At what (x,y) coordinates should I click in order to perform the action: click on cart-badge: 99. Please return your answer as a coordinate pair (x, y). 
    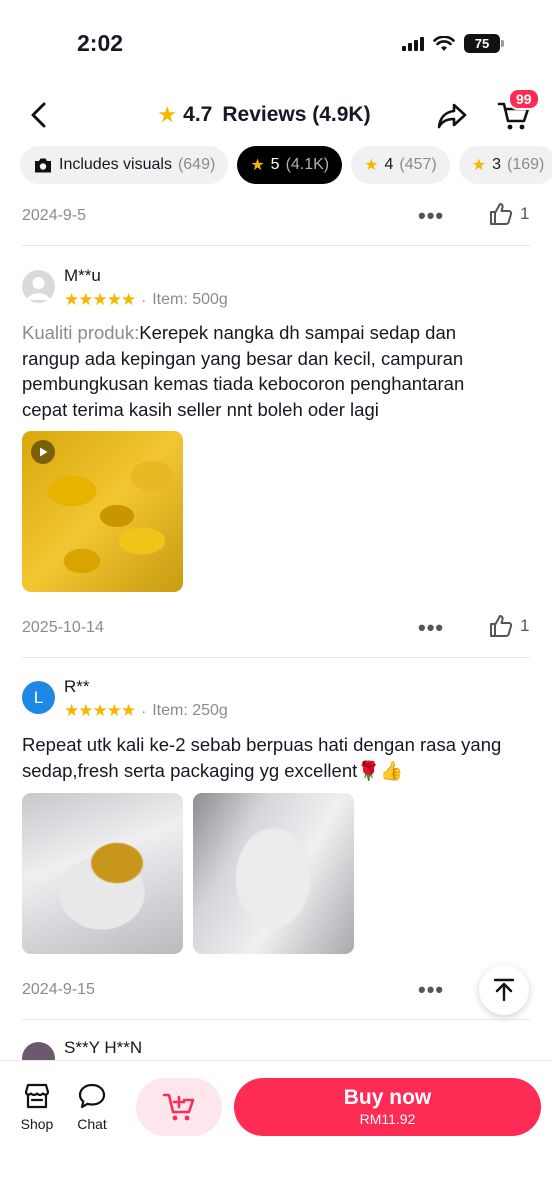
    Looking at the image, I should click on (524, 99).